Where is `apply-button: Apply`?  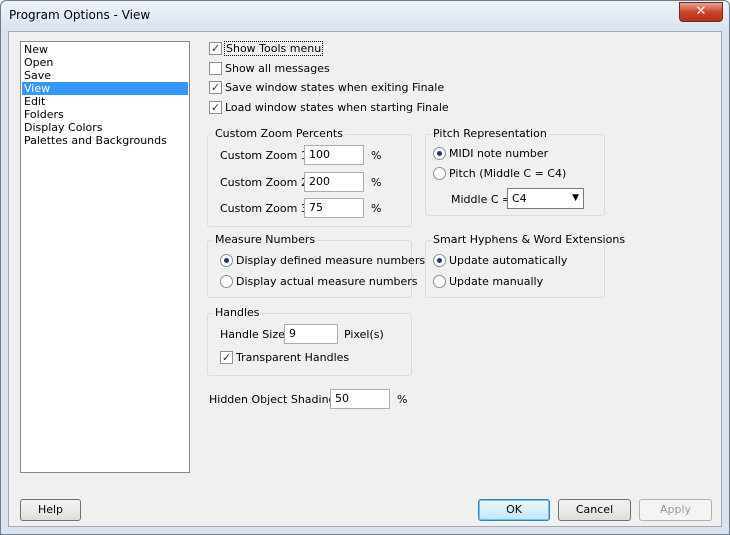
apply-button: Apply is located at coordinates (675, 510).